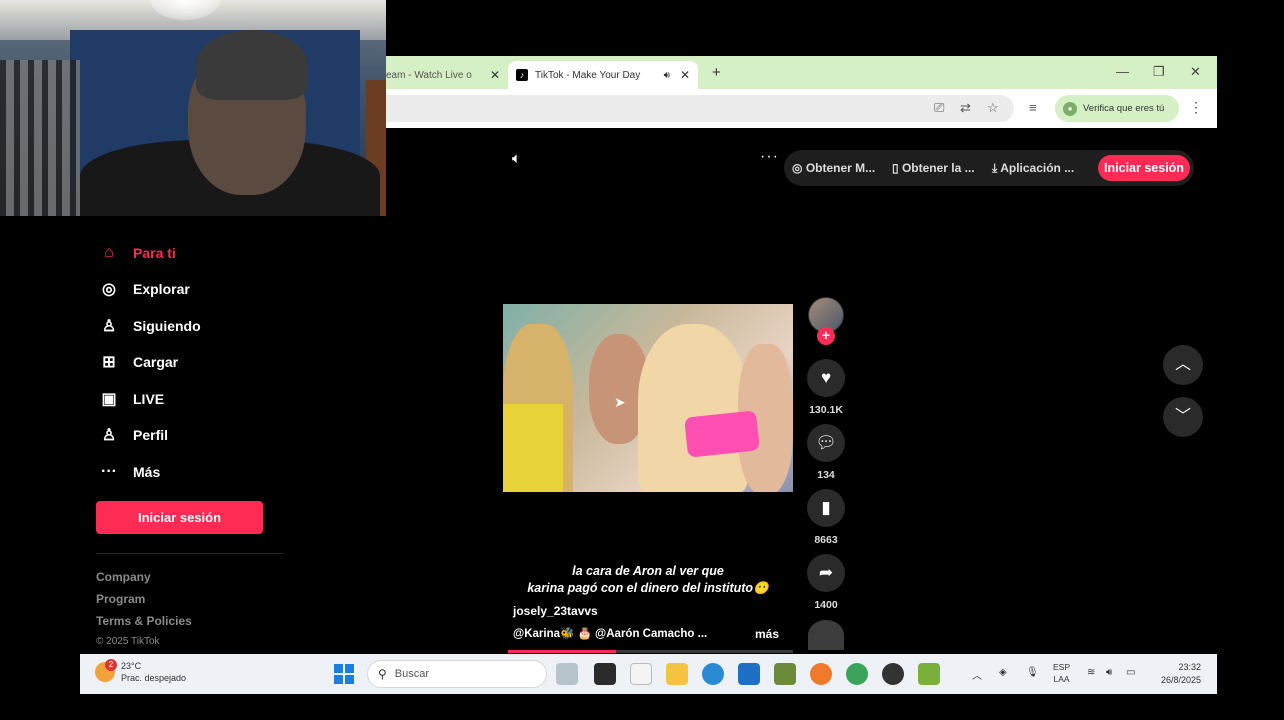 The image size is (1284, 720). What do you see at coordinates (605, 674) in the screenshot?
I see `terminal-icon` at bounding box center [605, 674].